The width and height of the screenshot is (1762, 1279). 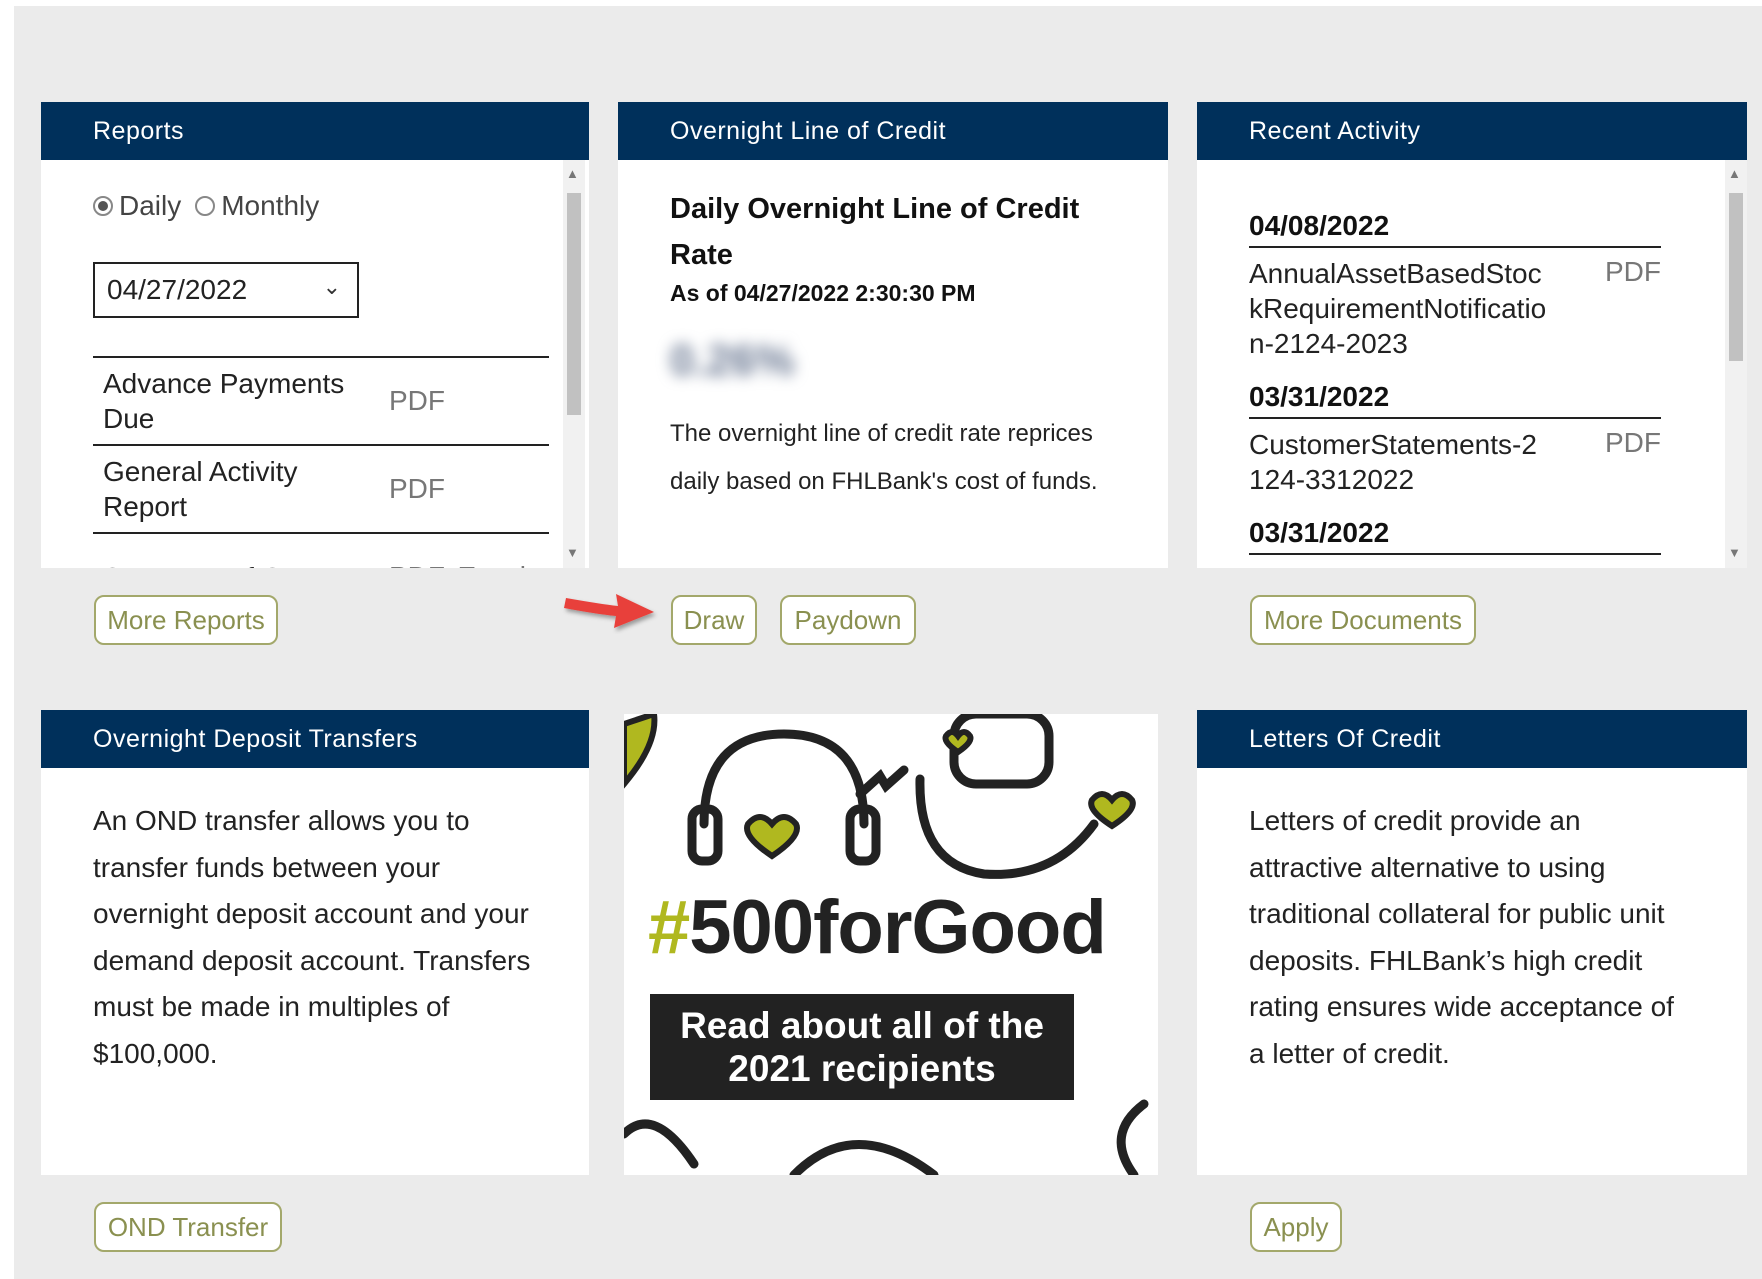 What do you see at coordinates (457, 564) in the screenshot?
I see `report-type-link: PDF, Excel` at bounding box center [457, 564].